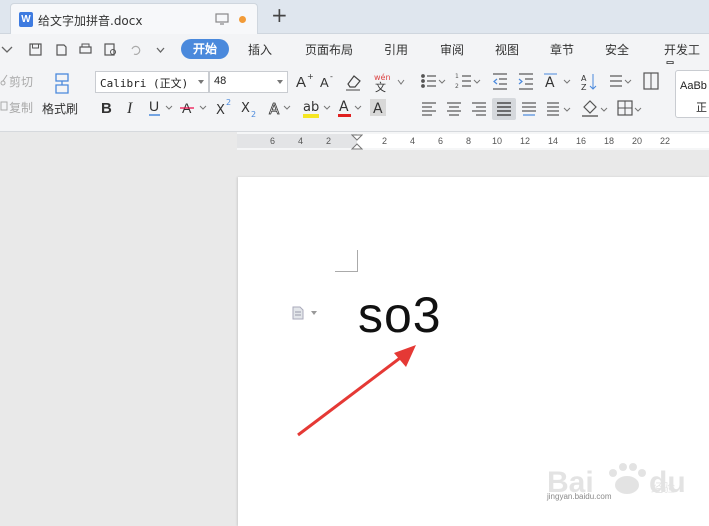 This screenshot has height=526, width=709. I want to click on new-tab-plus-icon: +, so click(279, 15).